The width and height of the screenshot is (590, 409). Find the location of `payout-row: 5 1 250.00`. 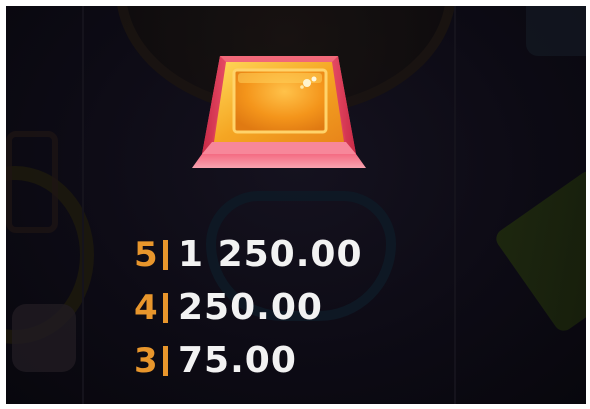

payout-row: 5 1 250.00 is located at coordinates (248, 254).